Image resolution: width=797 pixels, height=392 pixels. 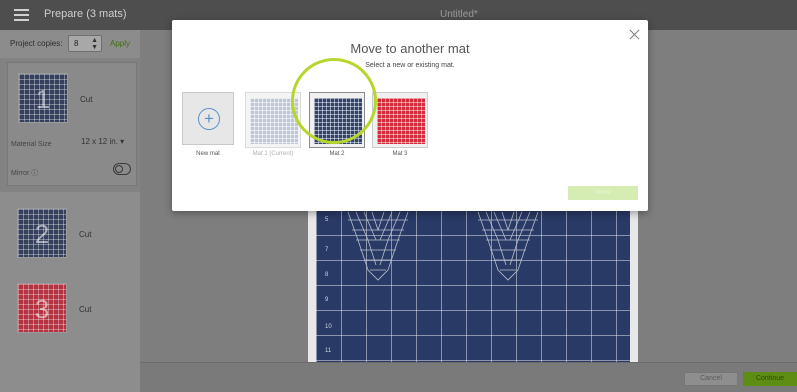 I want to click on new-mat-tile: +, so click(x=208, y=118).